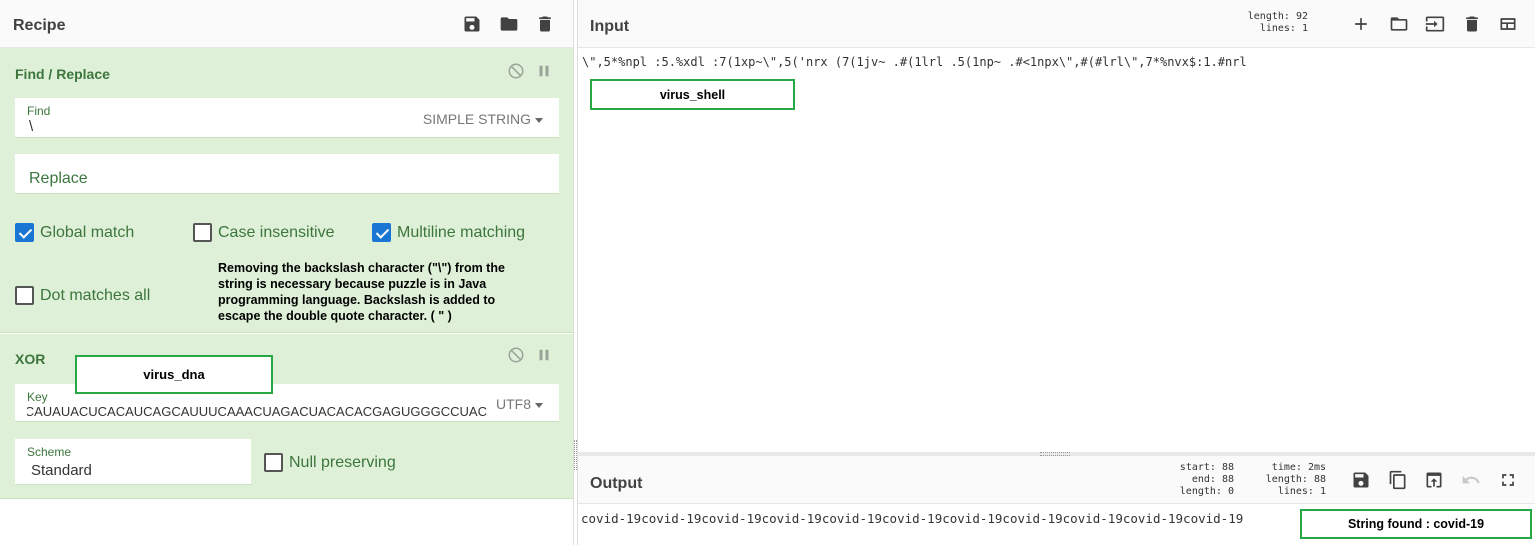  I want to click on add-input-tab-button, so click(1361, 24).